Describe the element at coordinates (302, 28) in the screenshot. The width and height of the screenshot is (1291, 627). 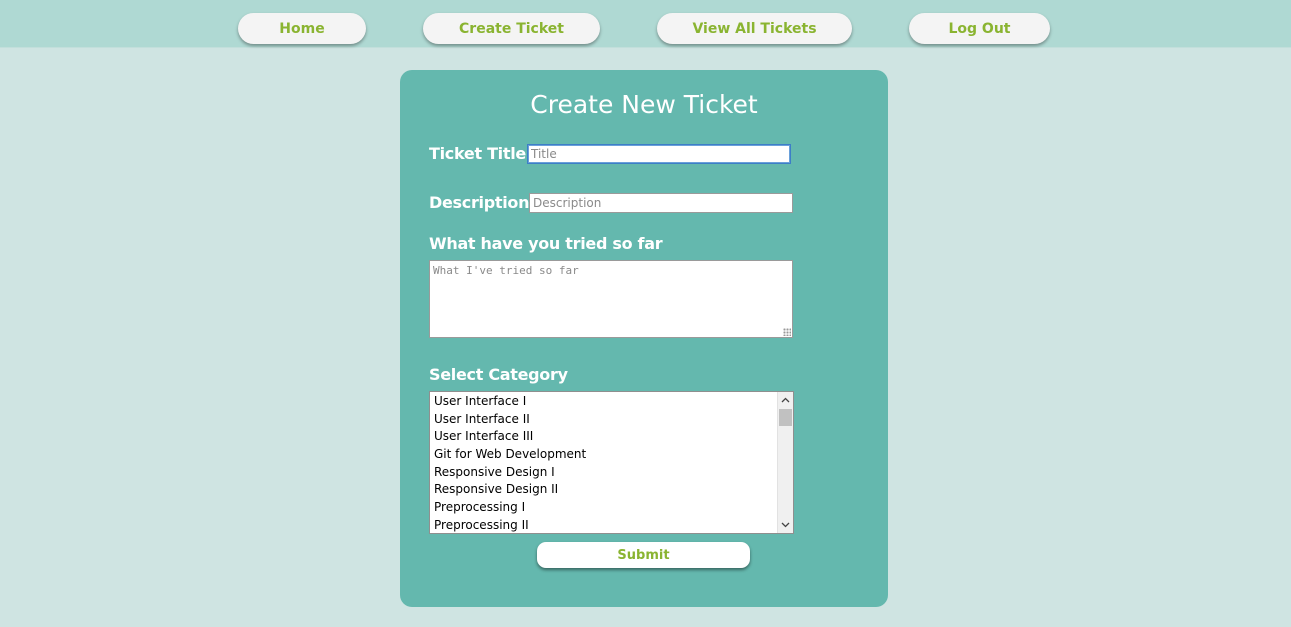
I see `nav-home-button: Home` at that location.